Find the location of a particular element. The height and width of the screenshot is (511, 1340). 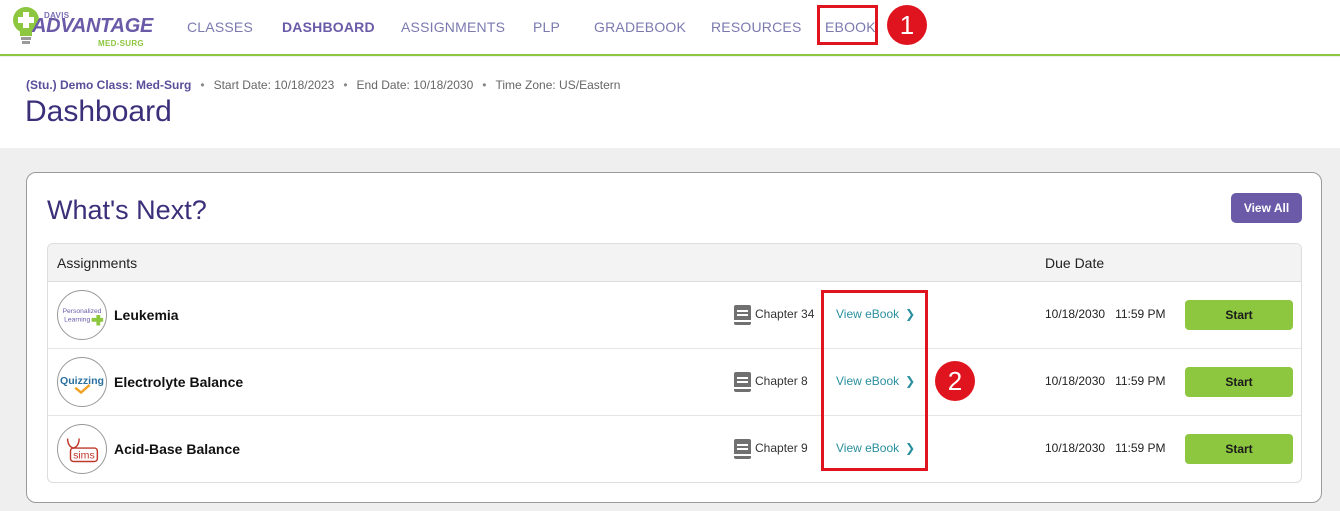

chapter-label: Chapter 9 is located at coordinates (781, 448).